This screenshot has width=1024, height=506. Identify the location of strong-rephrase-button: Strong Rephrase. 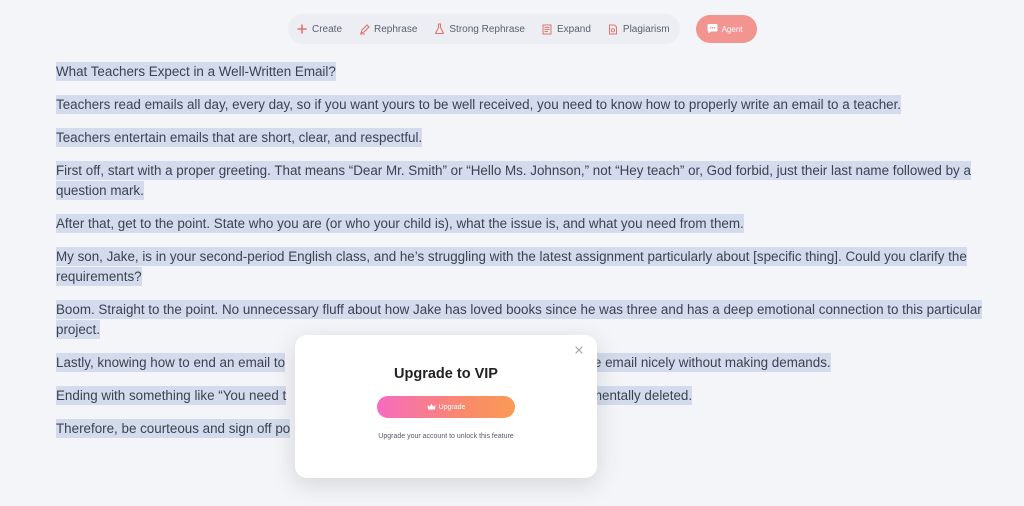
(479, 29).